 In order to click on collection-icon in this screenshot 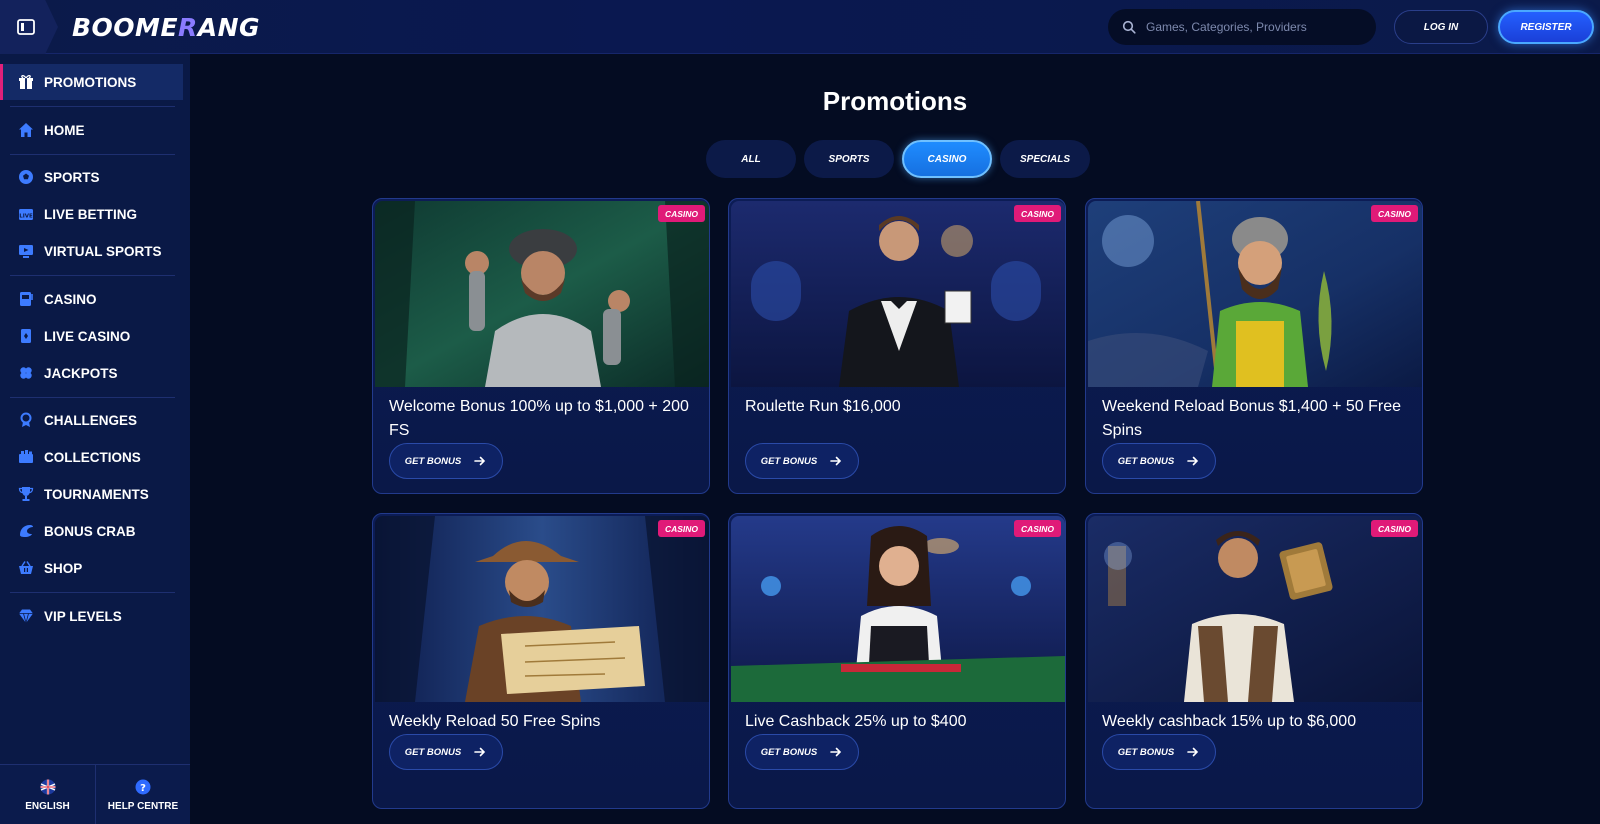, I will do `click(26, 457)`.